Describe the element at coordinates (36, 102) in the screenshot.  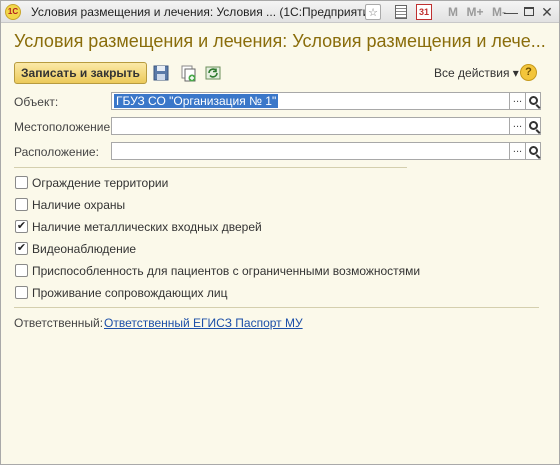
I see `object-label: Объект:` at that location.